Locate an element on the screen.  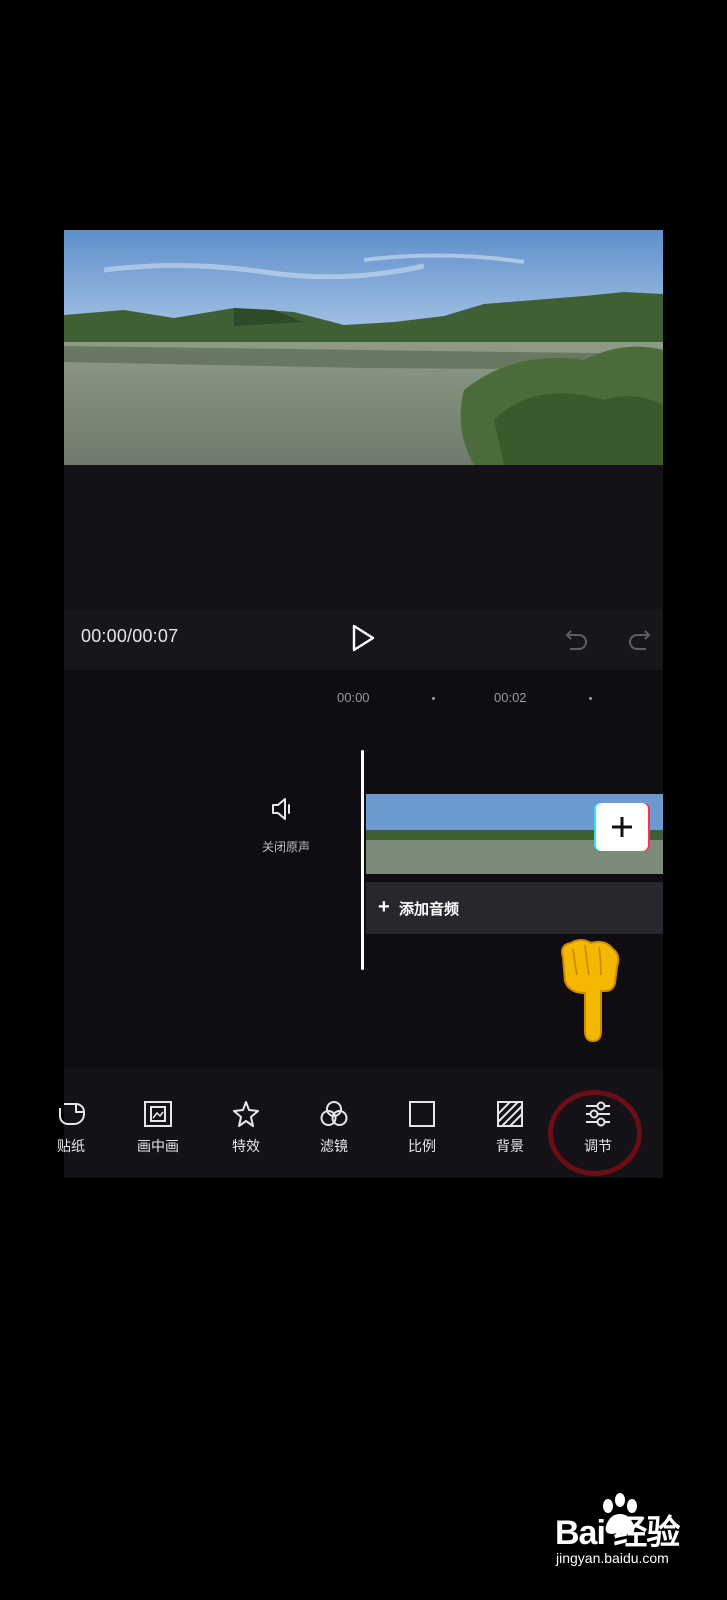
tool-ratio: 比例 is located at coordinates (422, 1135).